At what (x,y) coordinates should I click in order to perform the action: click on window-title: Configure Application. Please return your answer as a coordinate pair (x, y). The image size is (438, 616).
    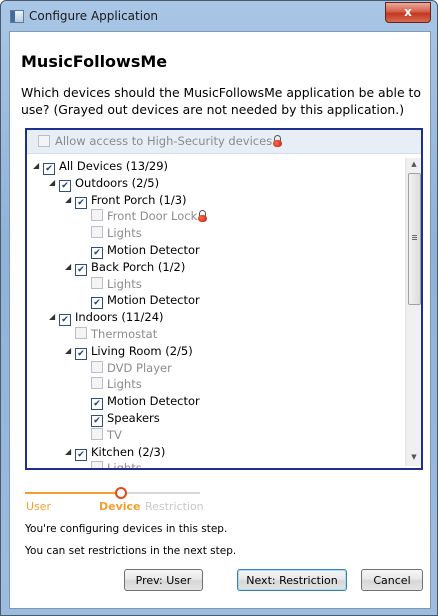
    Looking at the image, I should click on (94, 16).